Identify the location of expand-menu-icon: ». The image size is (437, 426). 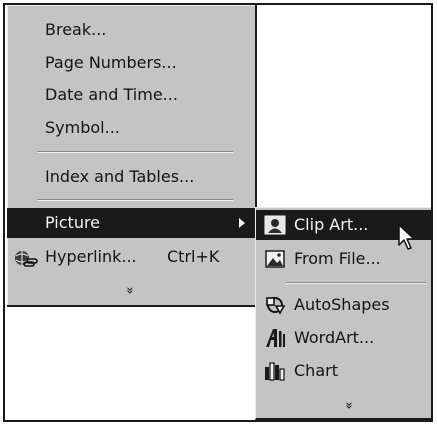
(129, 290).